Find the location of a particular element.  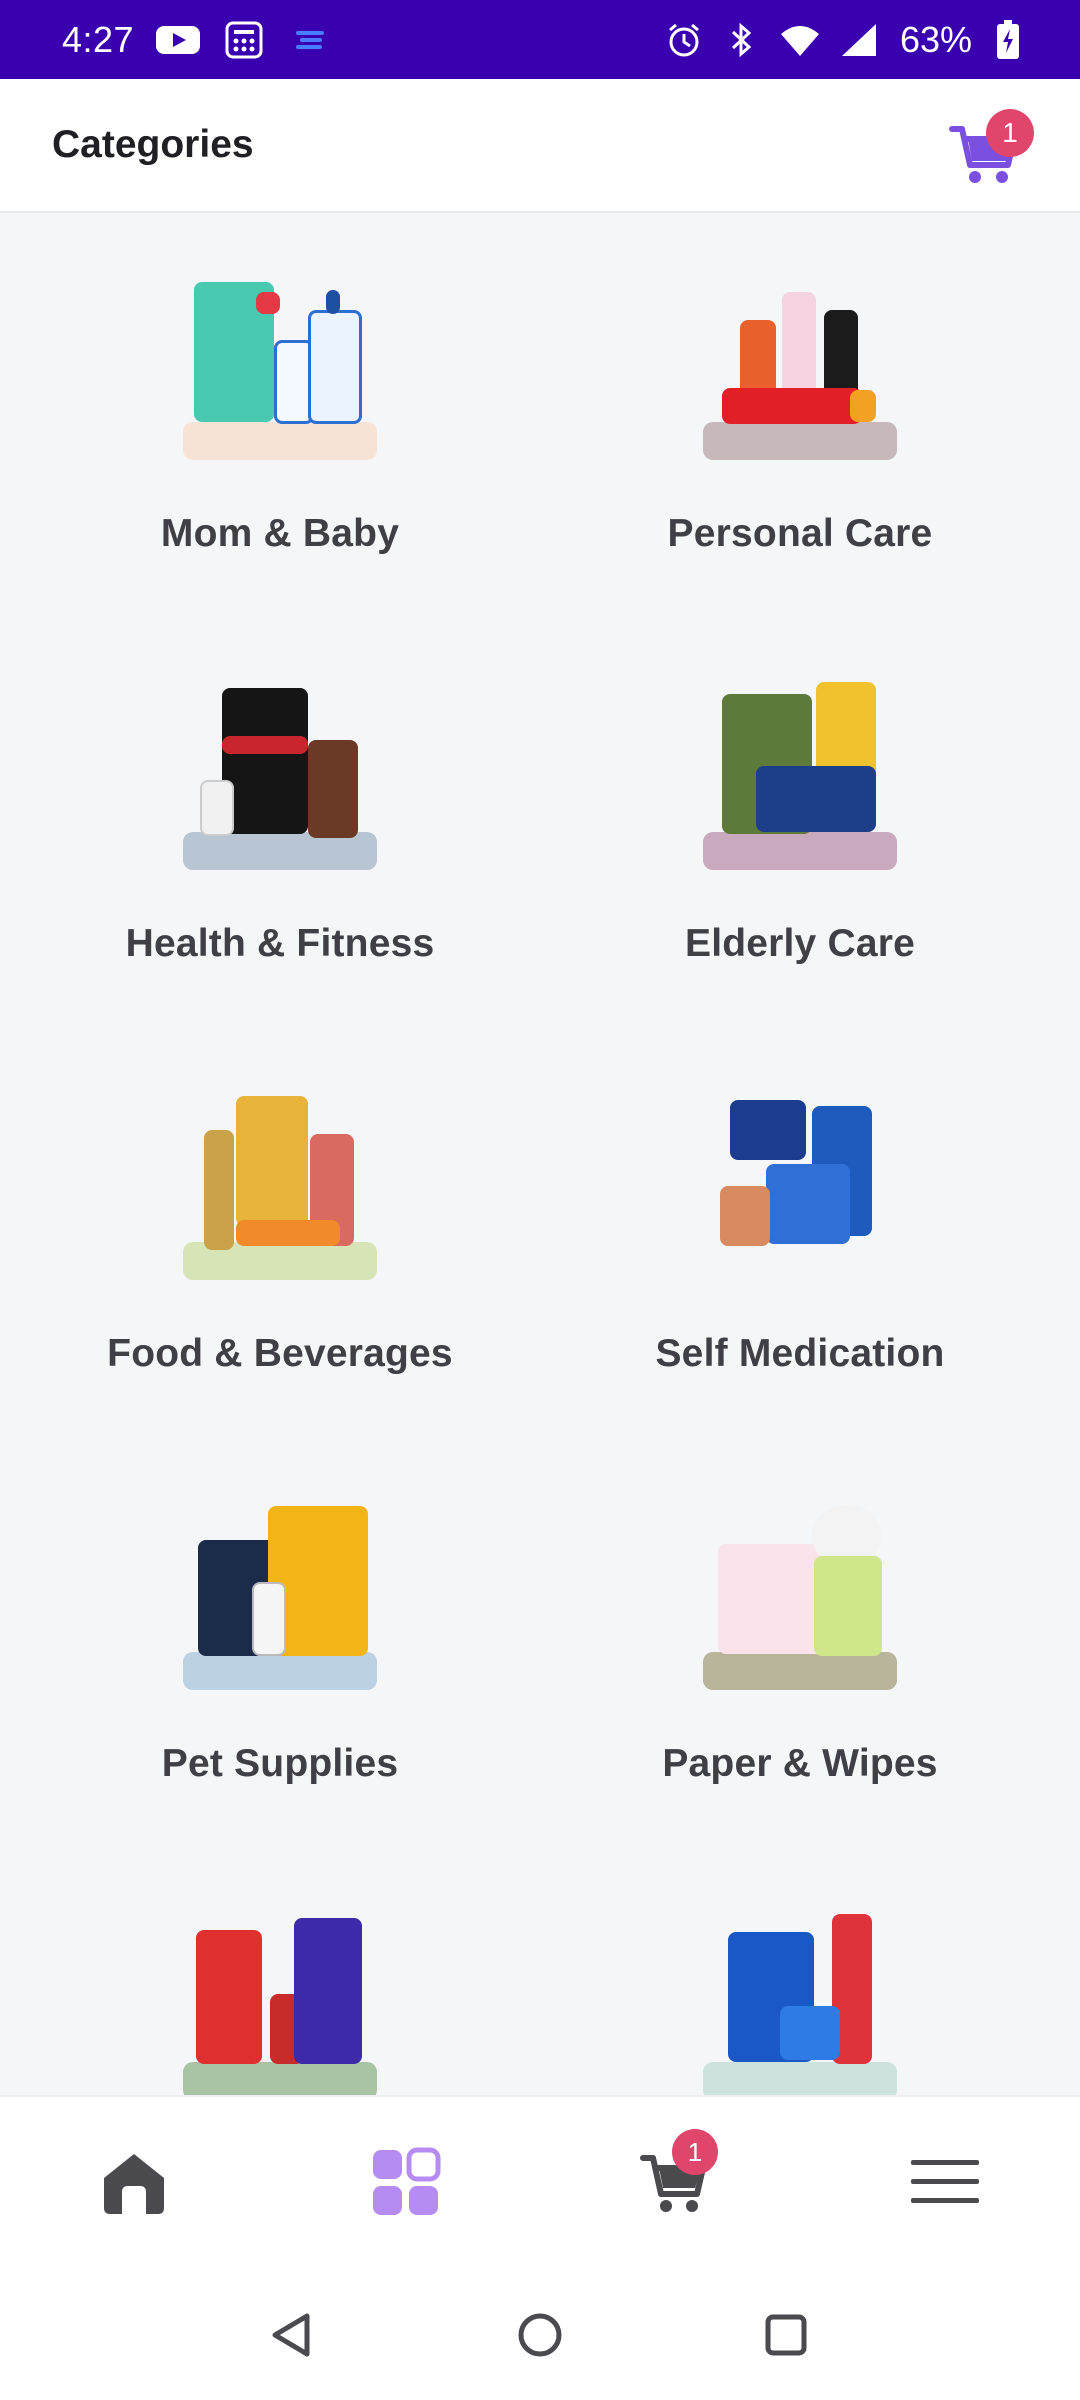

home-icon is located at coordinates (134, 2184).